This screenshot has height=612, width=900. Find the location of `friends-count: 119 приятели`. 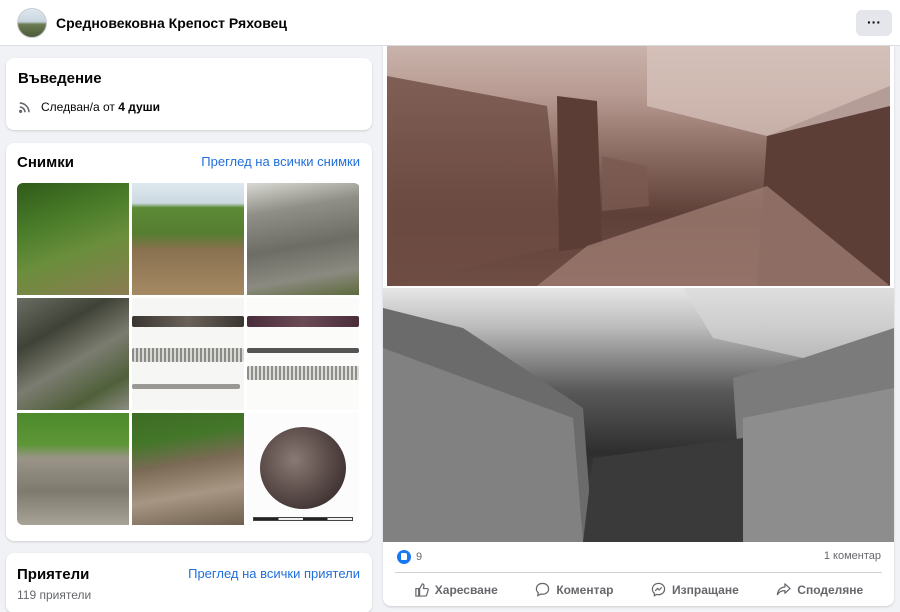

friends-count: 119 приятели is located at coordinates (54, 595).